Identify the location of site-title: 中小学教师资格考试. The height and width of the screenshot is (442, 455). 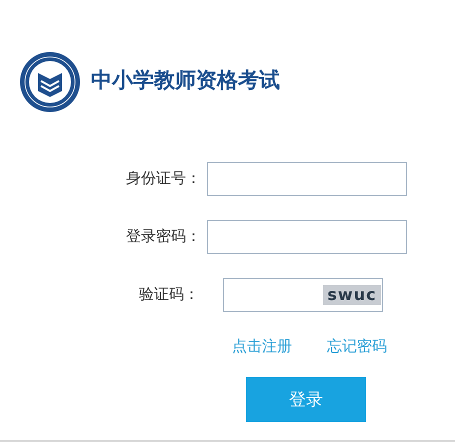
(185, 81).